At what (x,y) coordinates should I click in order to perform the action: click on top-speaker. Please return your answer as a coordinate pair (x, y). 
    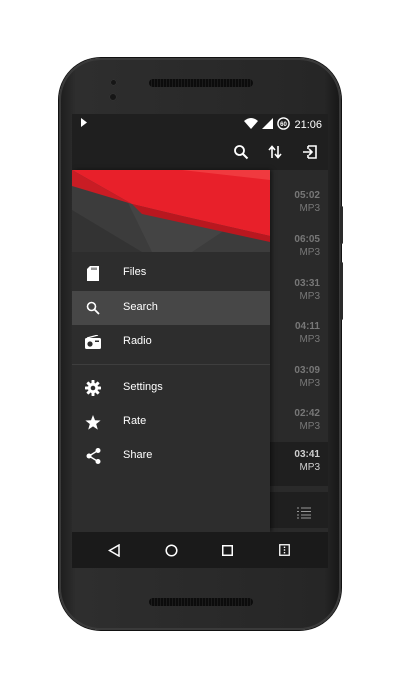
    Looking at the image, I should click on (201, 83).